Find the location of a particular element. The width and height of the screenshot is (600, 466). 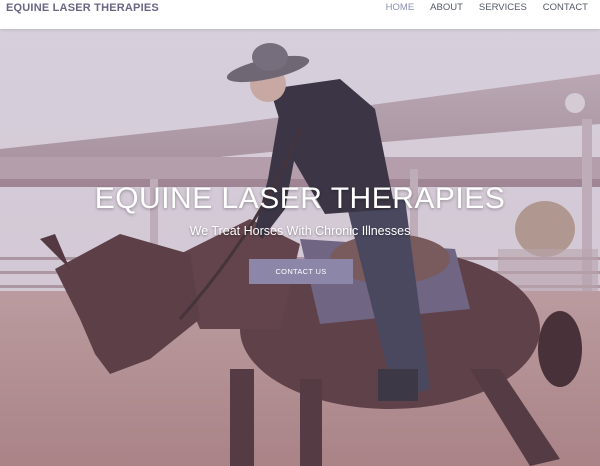

nav-link-home: HOME is located at coordinates (400, 7).